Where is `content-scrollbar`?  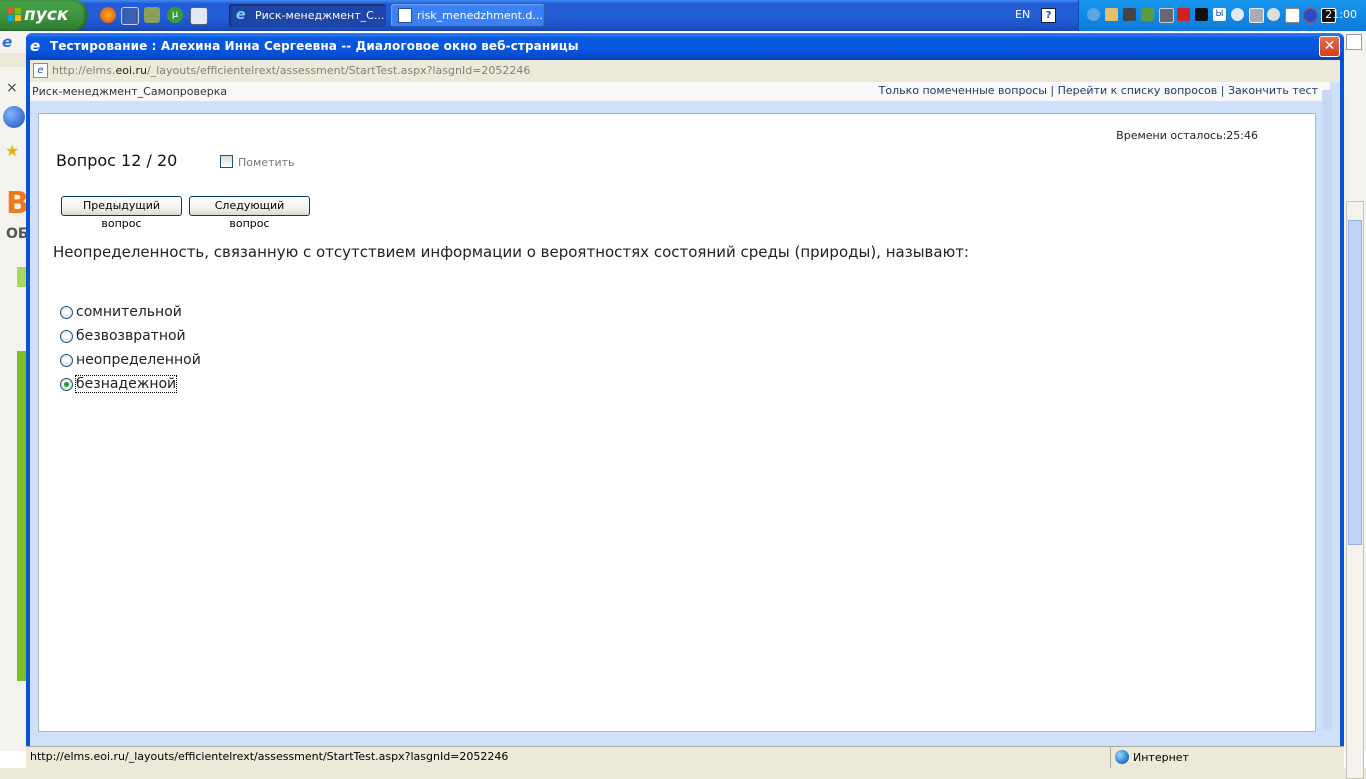
content-scrollbar is located at coordinates (1327, 410).